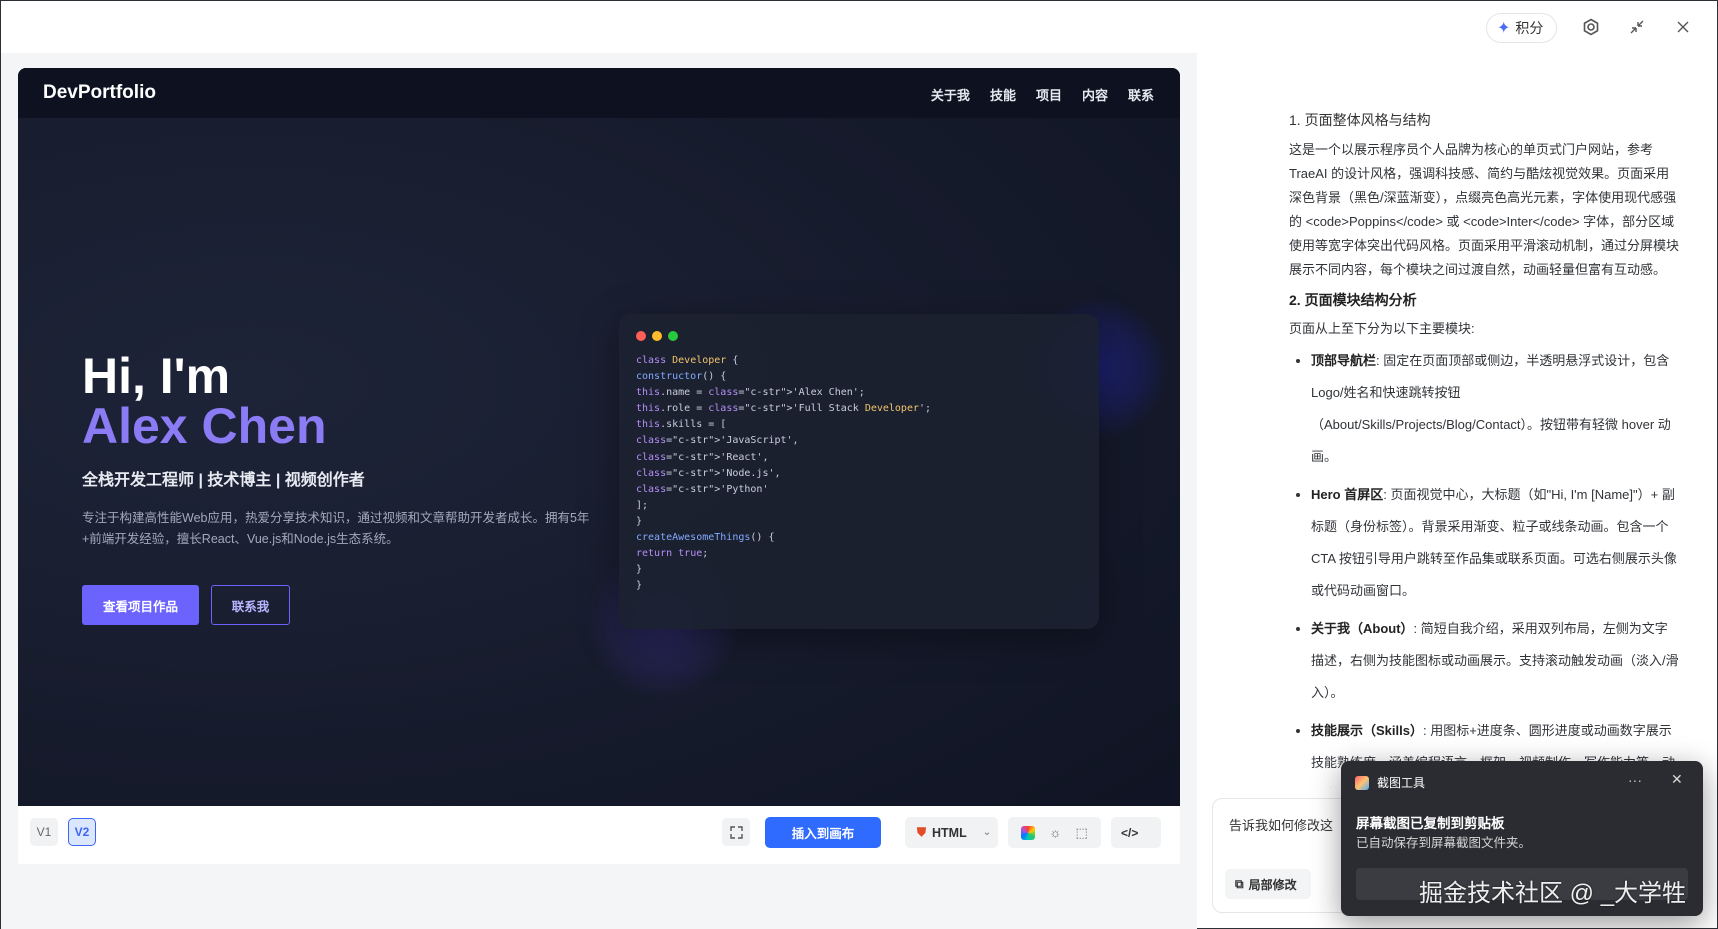 This screenshot has height=929, width=1718. I want to click on toast-body: 已自动保存到屏幕截图文件夹。, so click(1444, 843).